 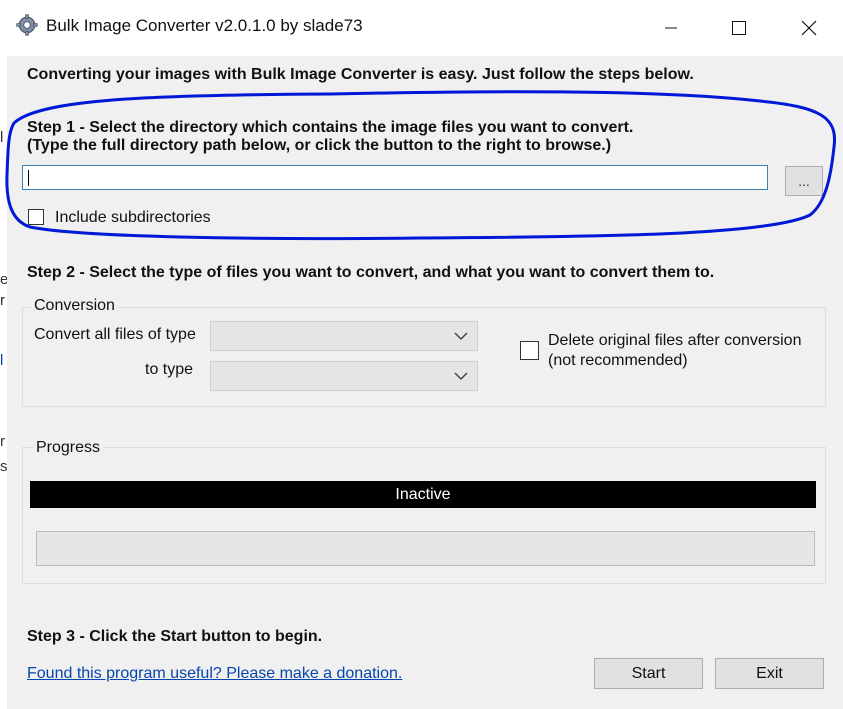 What do you see at coordinates (27, 25) in the screenshot?
I see `gear-app-icon` at bounding box center [27, 25].